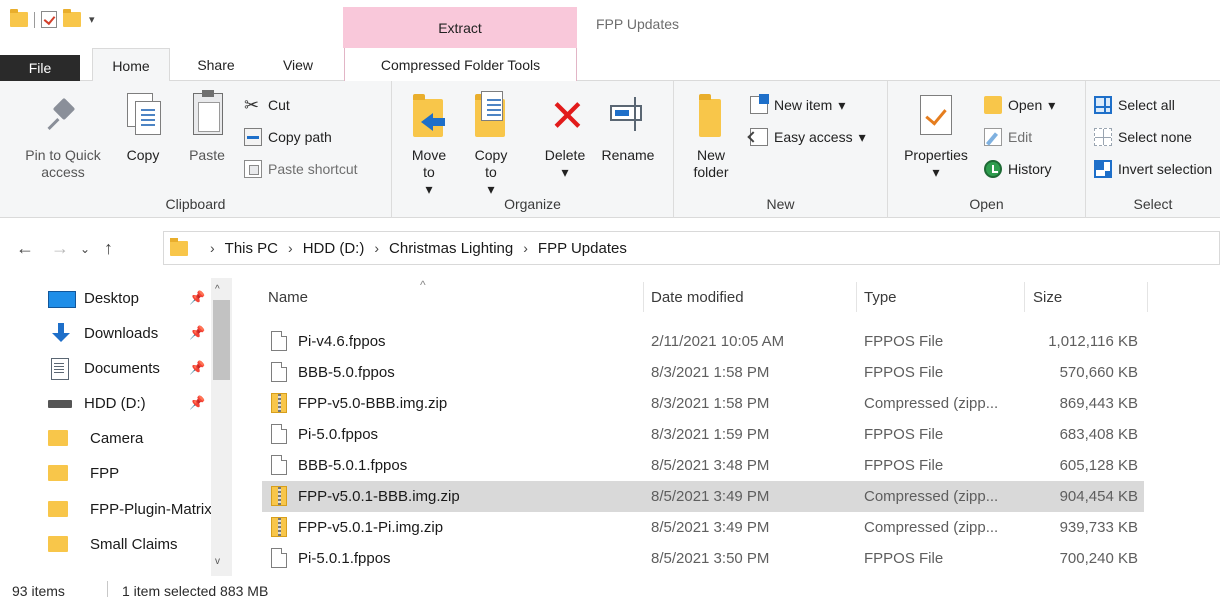 The width and height of the screenshot is (1220, 603). What do you see at coordinates (221, 427) in the screenshot?
I see `nav-scrollbar: ^ v` at bounding box center [221, 427].